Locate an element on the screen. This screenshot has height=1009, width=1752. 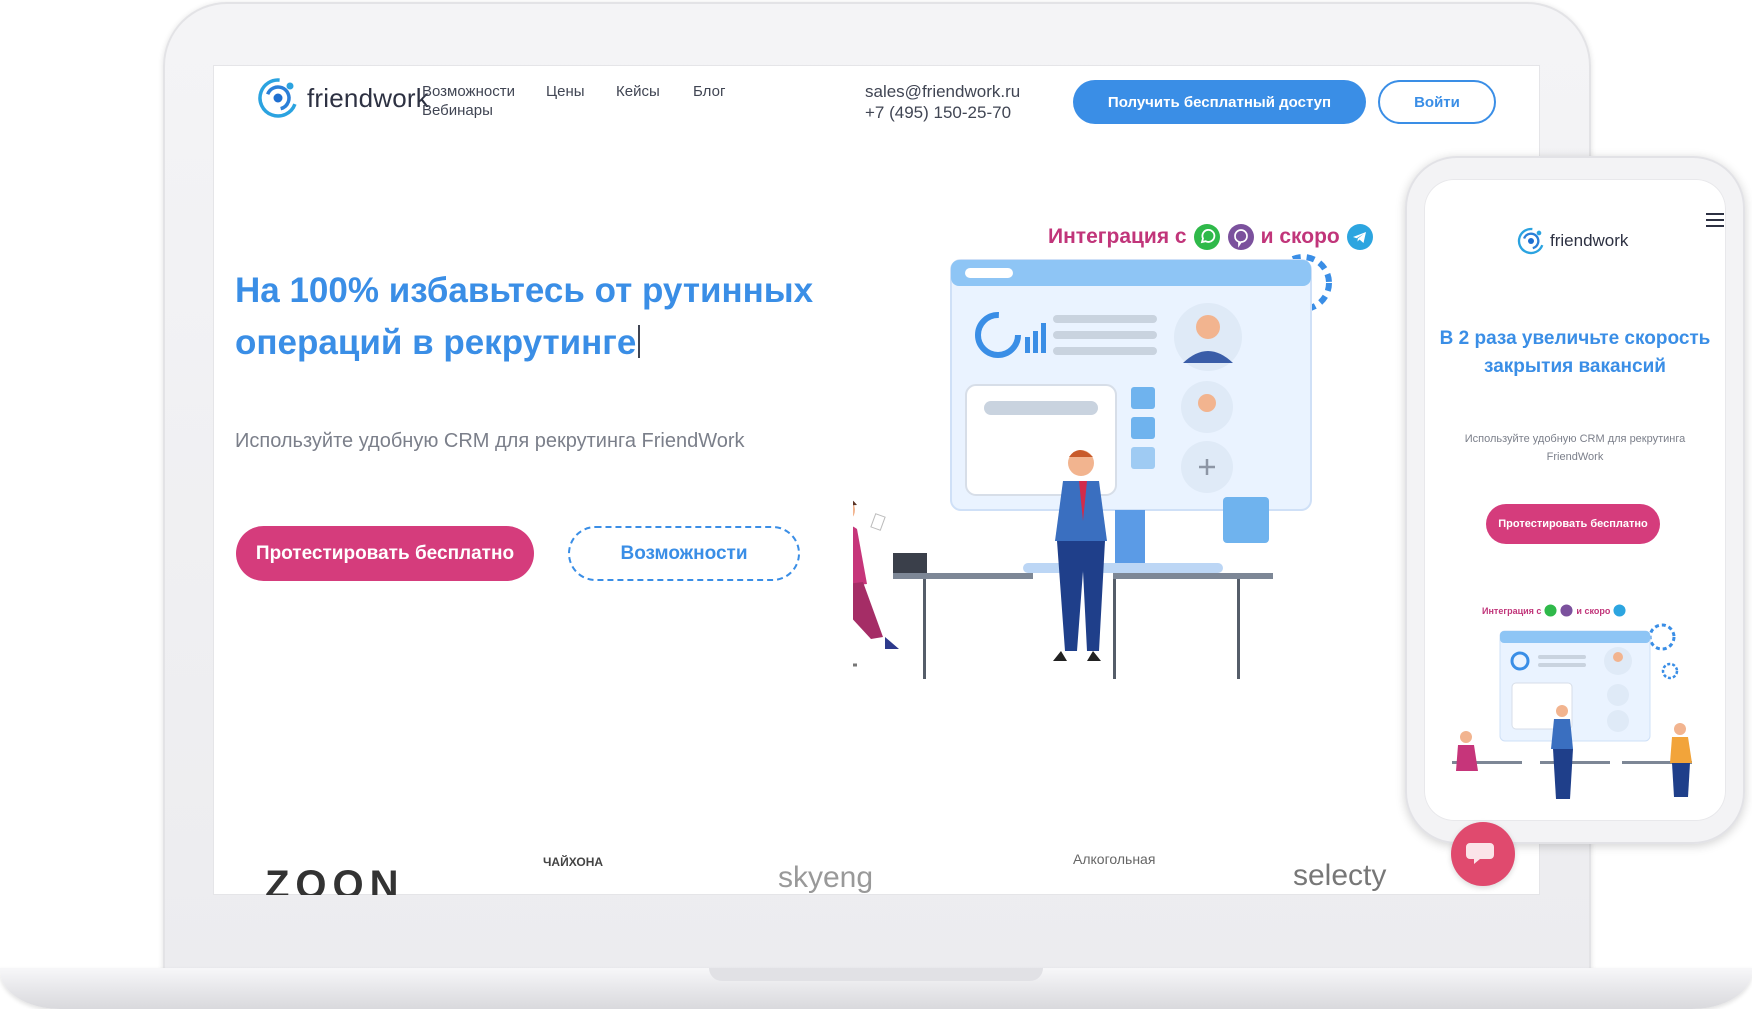
chat-icon is located at coordinates (1480, 853).